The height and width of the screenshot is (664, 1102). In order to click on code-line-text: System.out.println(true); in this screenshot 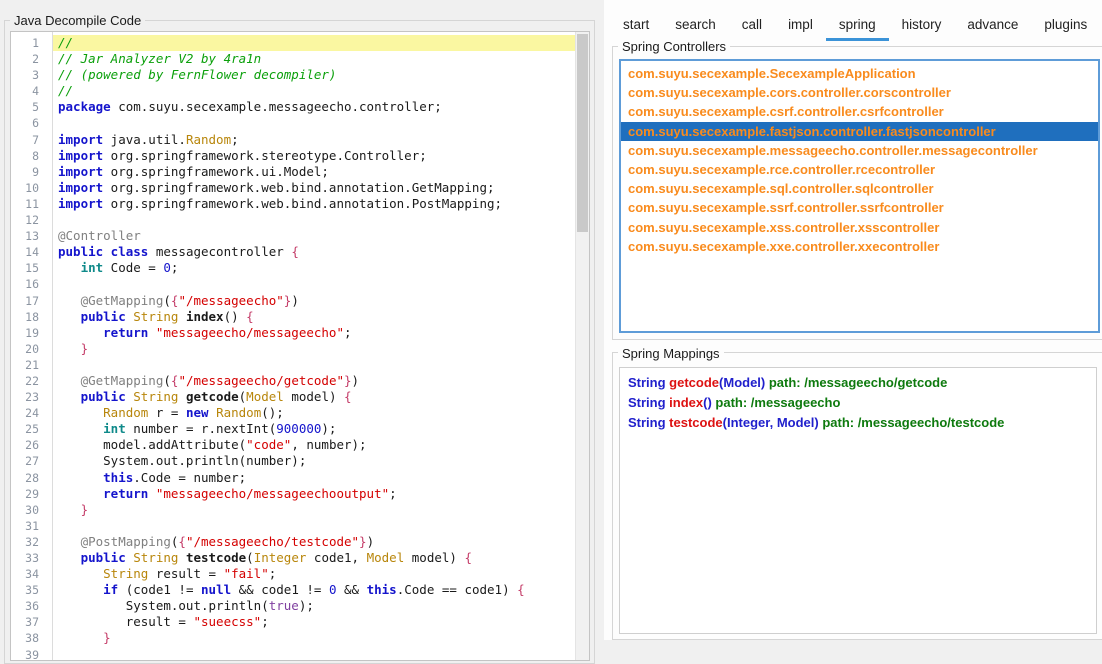, I will do `click(186, 606)`.